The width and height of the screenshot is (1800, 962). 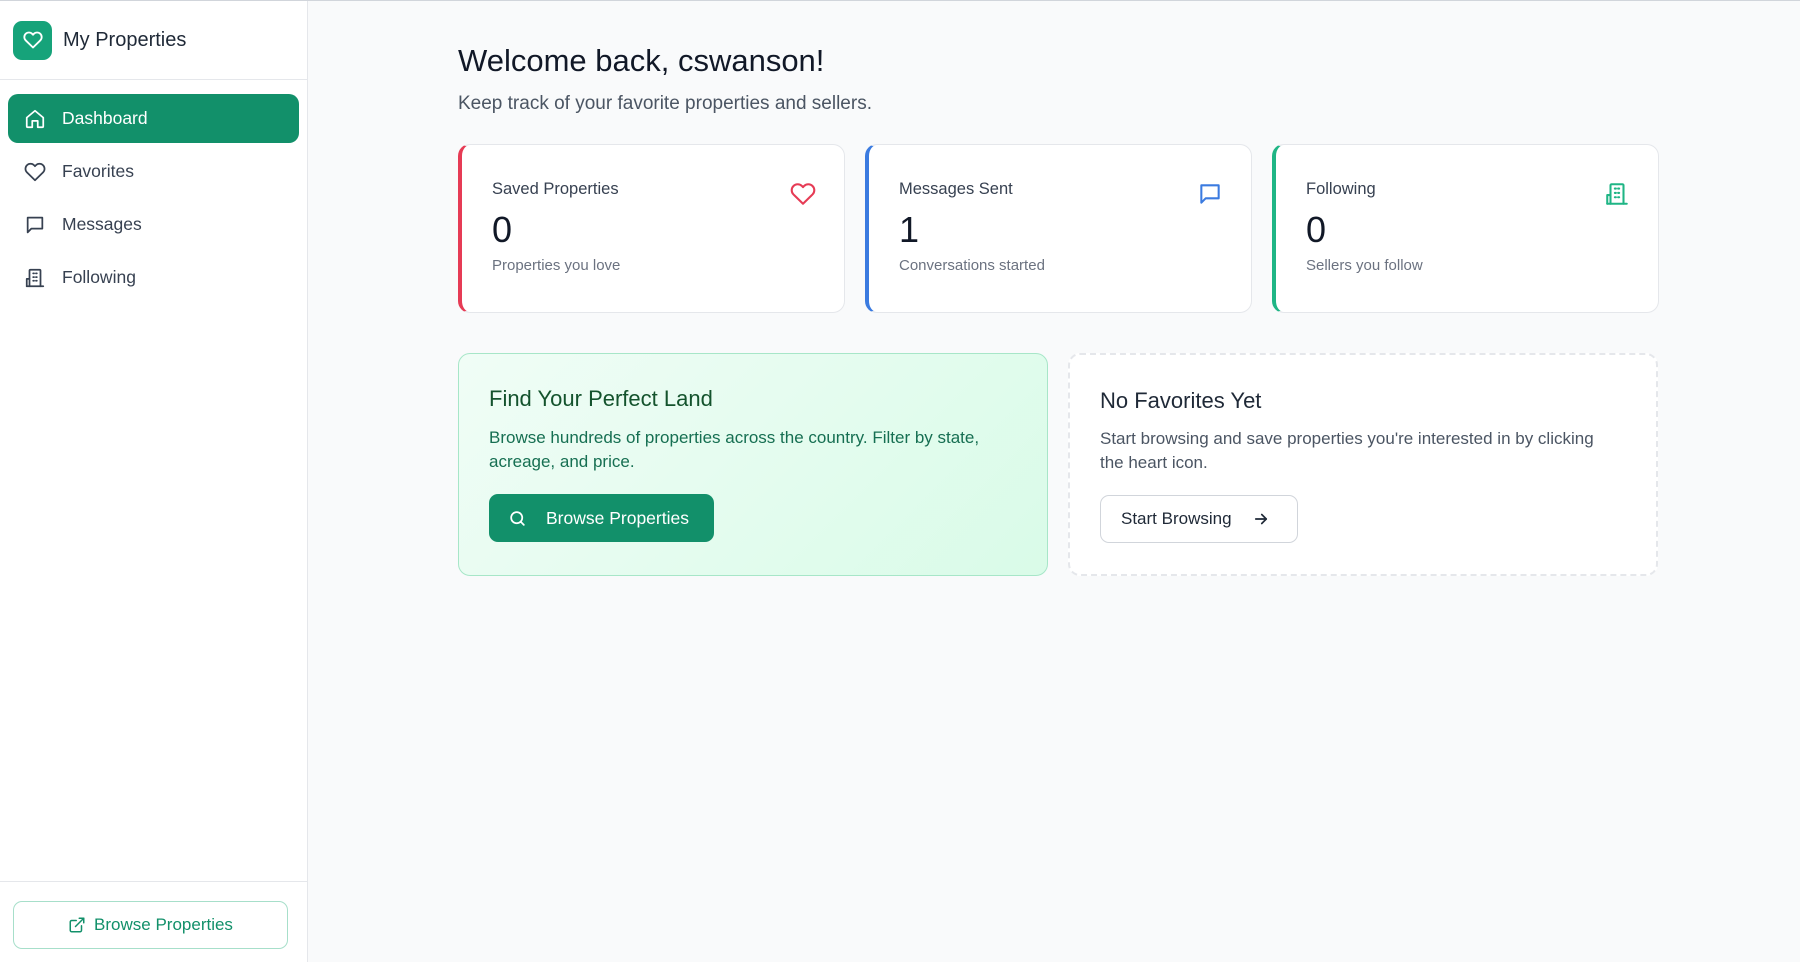 I want to click on brand-title: My Properties, so click(x=125, y=39).